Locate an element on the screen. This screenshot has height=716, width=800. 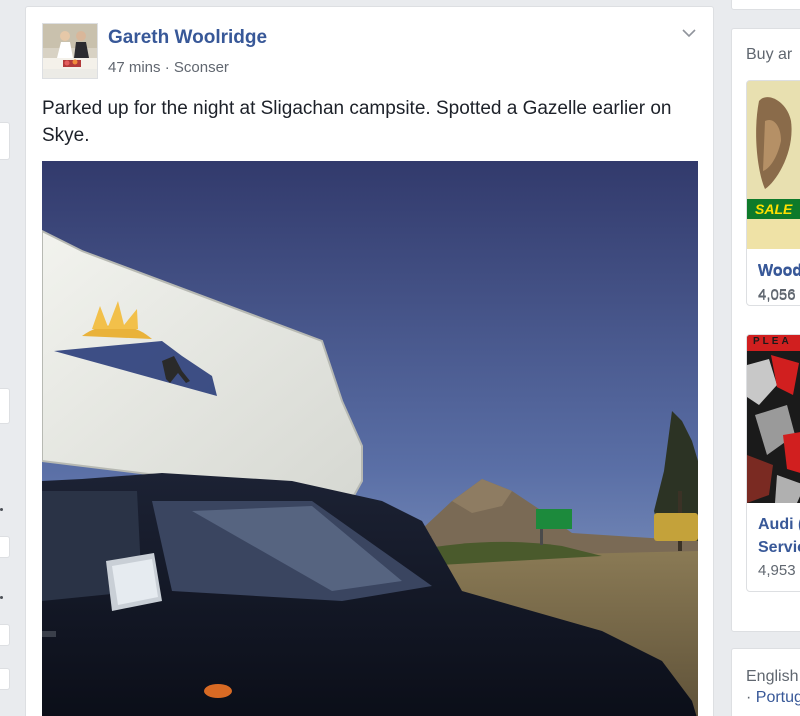
sponsored-title: Buy ar is located at coordinates (769, 54).